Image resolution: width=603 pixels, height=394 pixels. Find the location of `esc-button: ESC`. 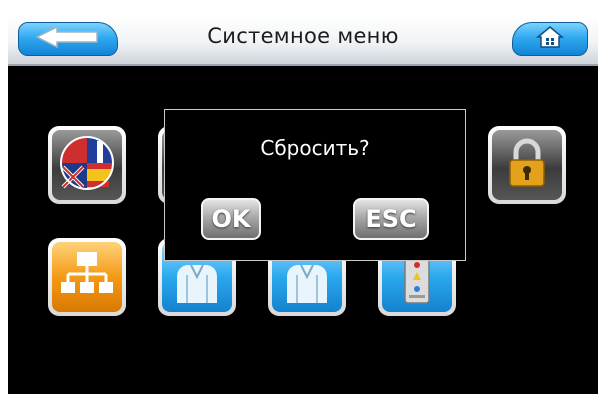

esc-button: ESC is located at coordinates (391, 219).